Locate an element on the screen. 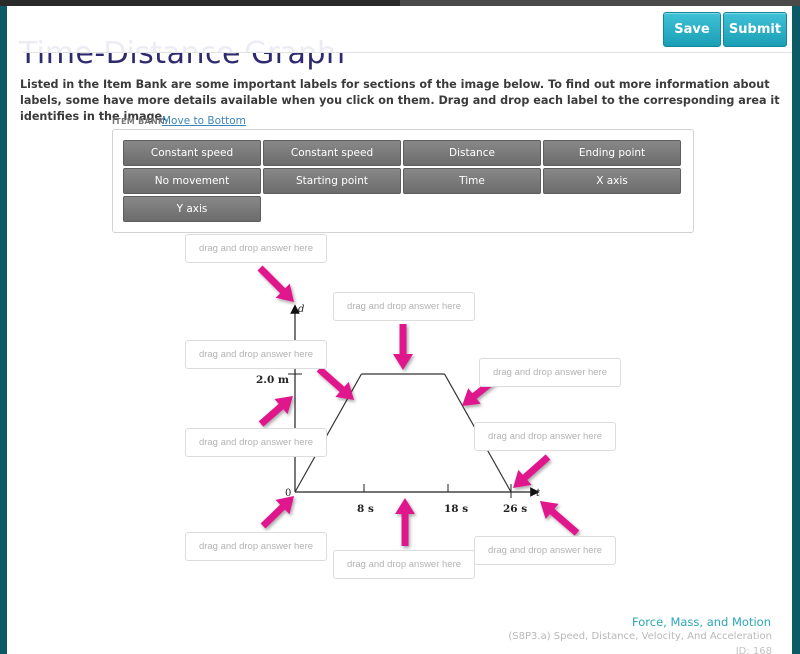 This screenshot has height=654, width=800. left-frame-rail is located at coordinates (3, 330).